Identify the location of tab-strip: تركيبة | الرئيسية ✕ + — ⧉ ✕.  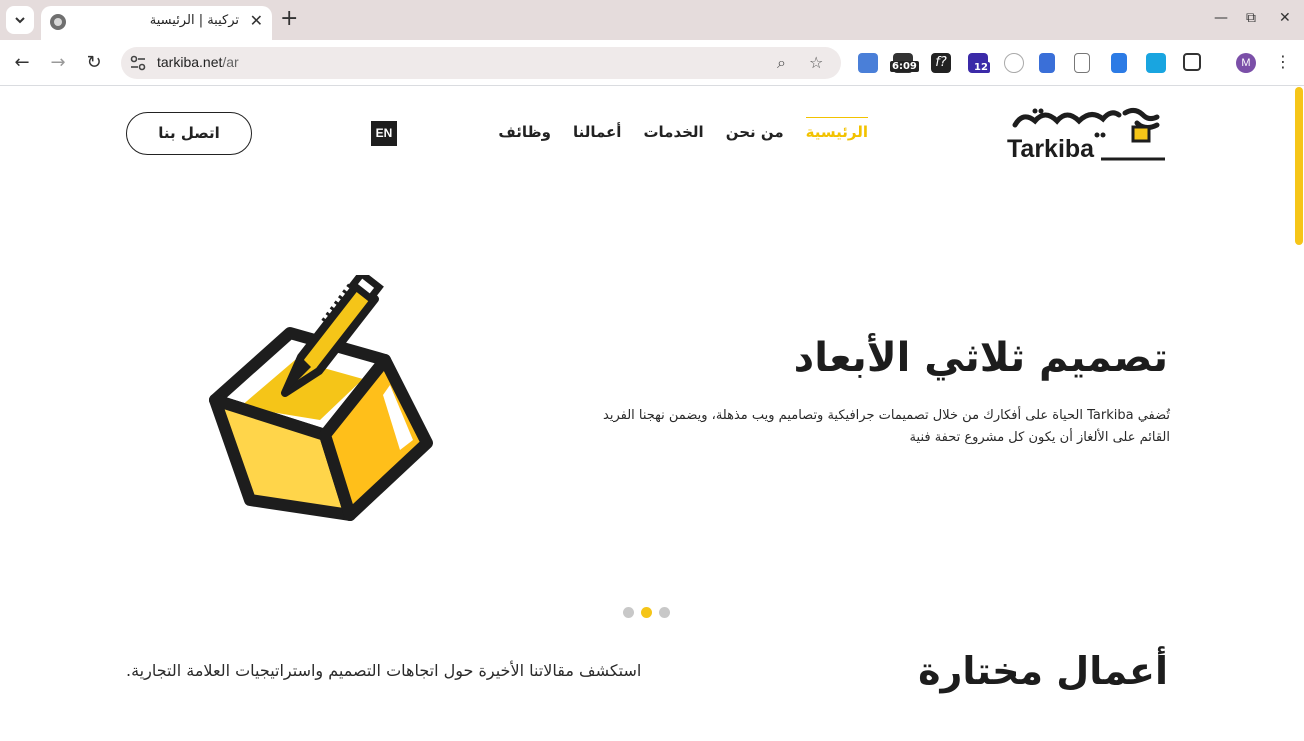
(652, 20).